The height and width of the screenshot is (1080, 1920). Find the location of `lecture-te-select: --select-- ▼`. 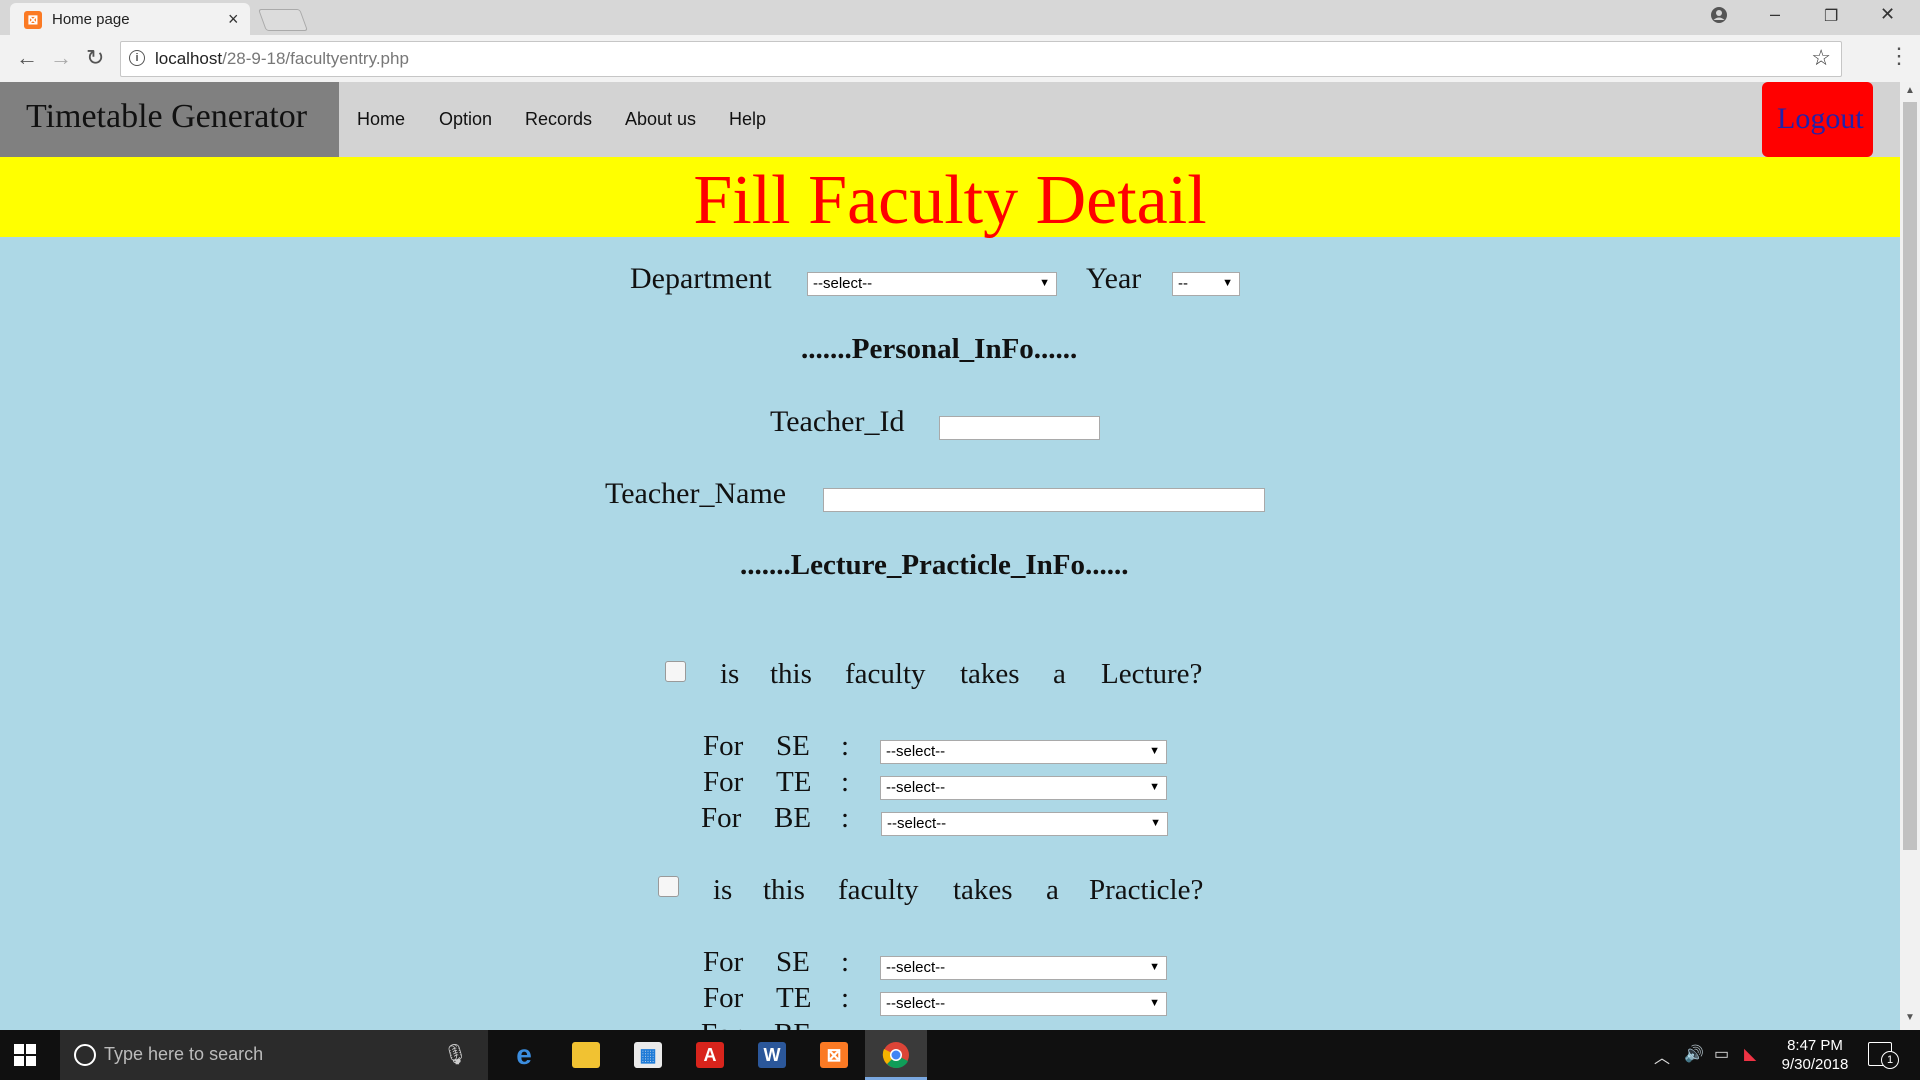

lecture-te-select: --select-- ▼ is located at coordinates (1023, 788).